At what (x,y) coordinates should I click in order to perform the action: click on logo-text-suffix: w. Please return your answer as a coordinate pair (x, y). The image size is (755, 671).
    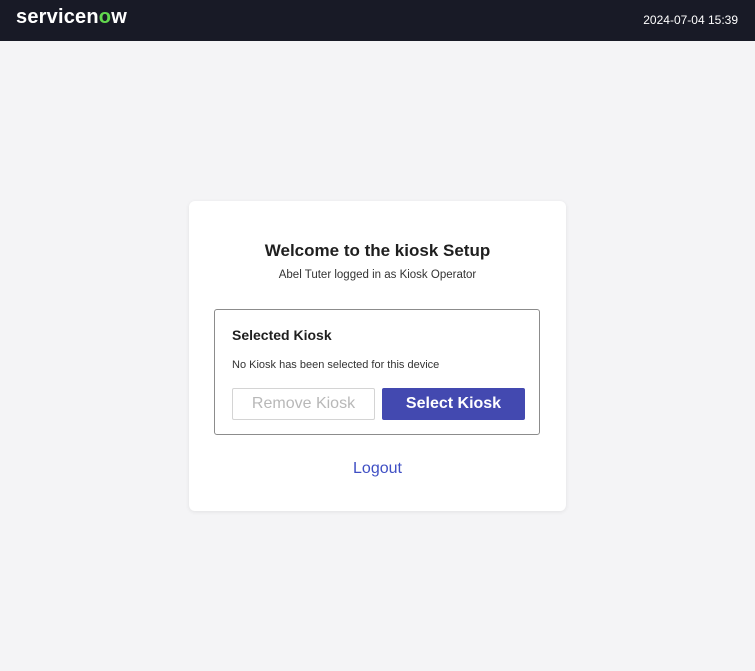
    Looking at the image, I should click on (119, 17).